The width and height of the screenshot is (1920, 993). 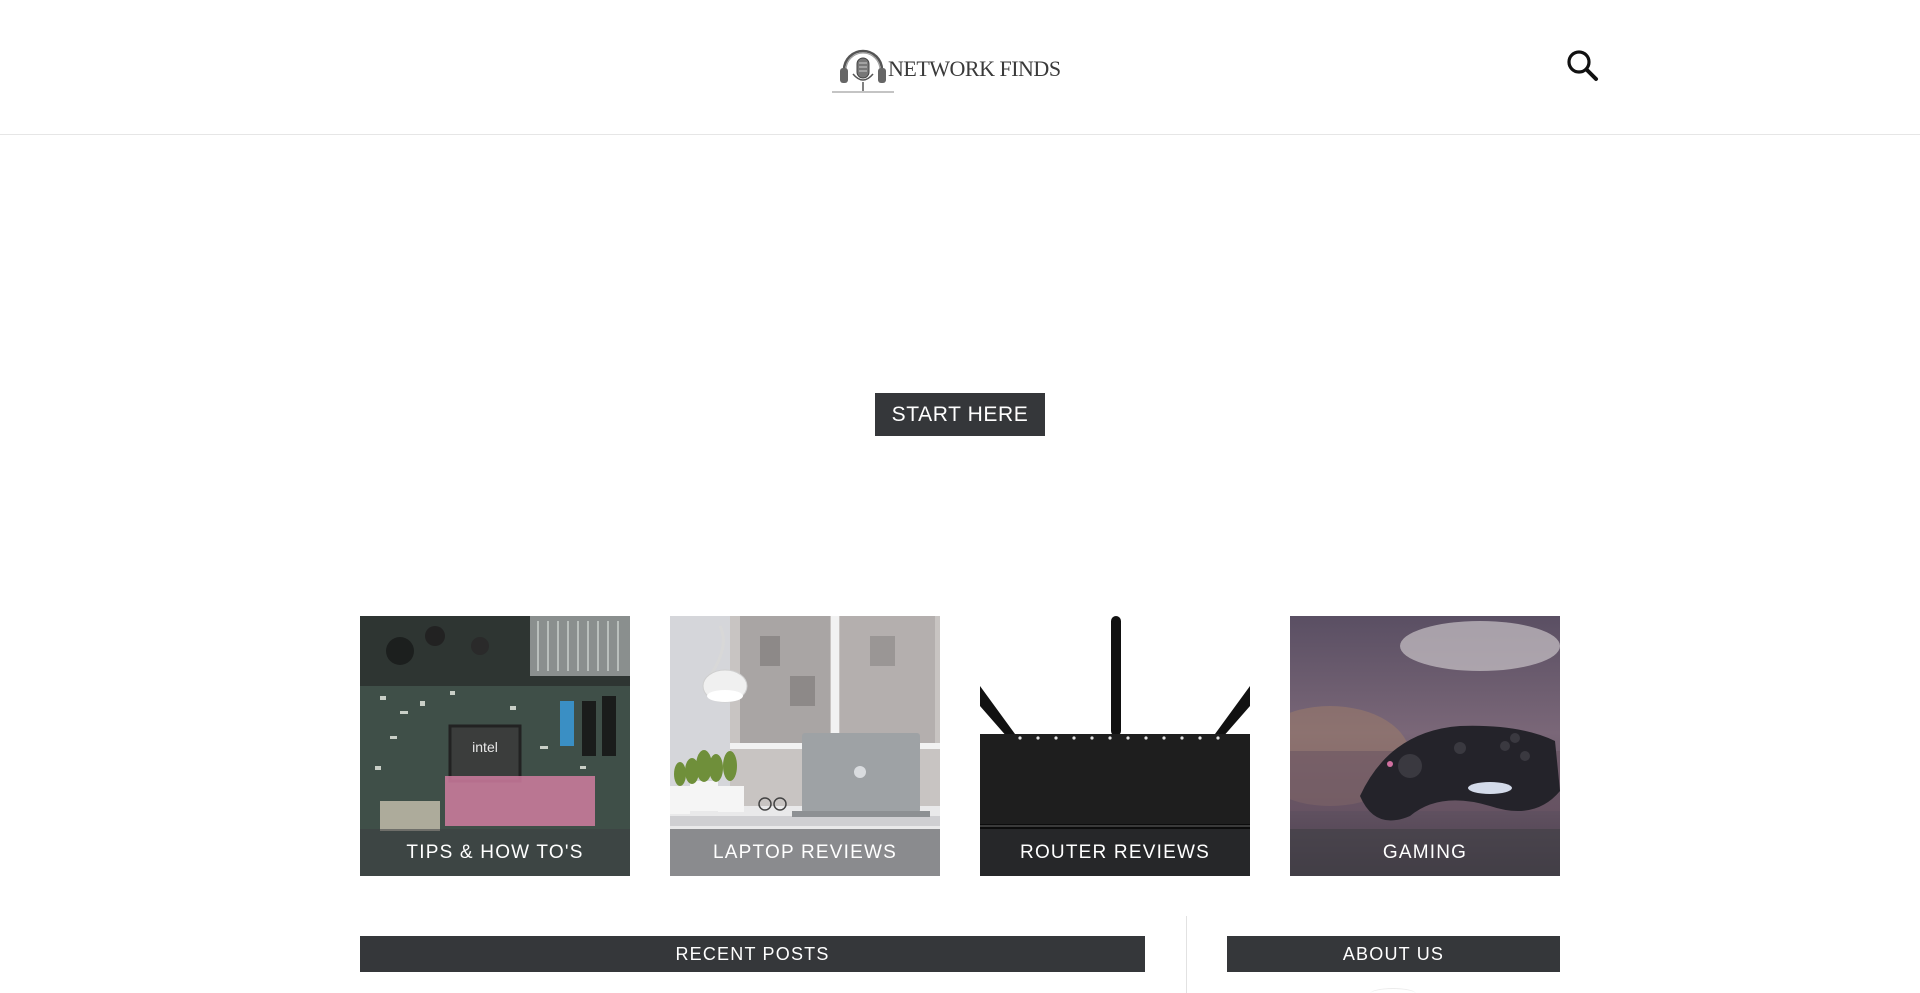 I want to click on about-us-heading: ABOUT US, so click(x=1393, y=954).